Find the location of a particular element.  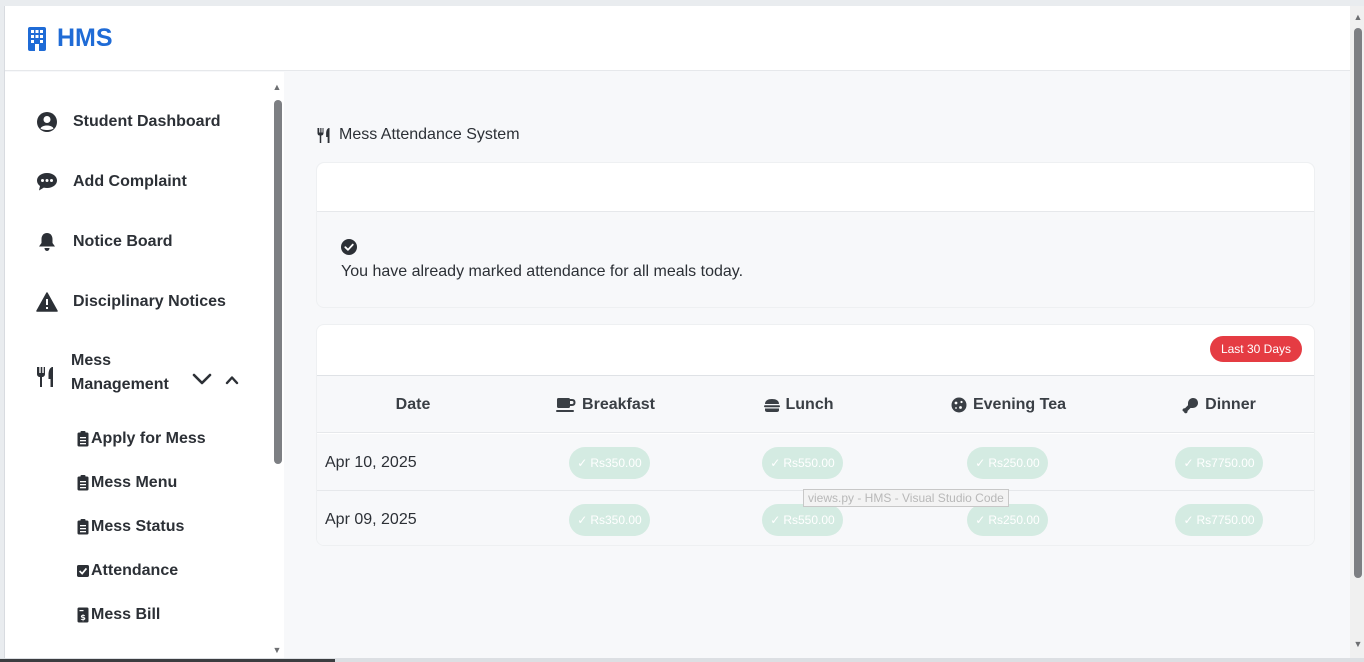

table-header: Date Breakfast Lunch Evening Tea Dinner is located at coordinates (815, 404).